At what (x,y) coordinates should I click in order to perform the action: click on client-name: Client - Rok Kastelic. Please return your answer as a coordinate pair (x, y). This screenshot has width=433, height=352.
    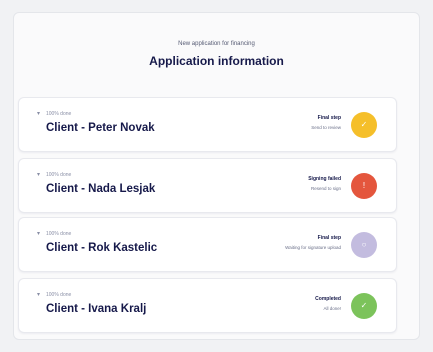
    Looking at the image, I should click on (102, 248).